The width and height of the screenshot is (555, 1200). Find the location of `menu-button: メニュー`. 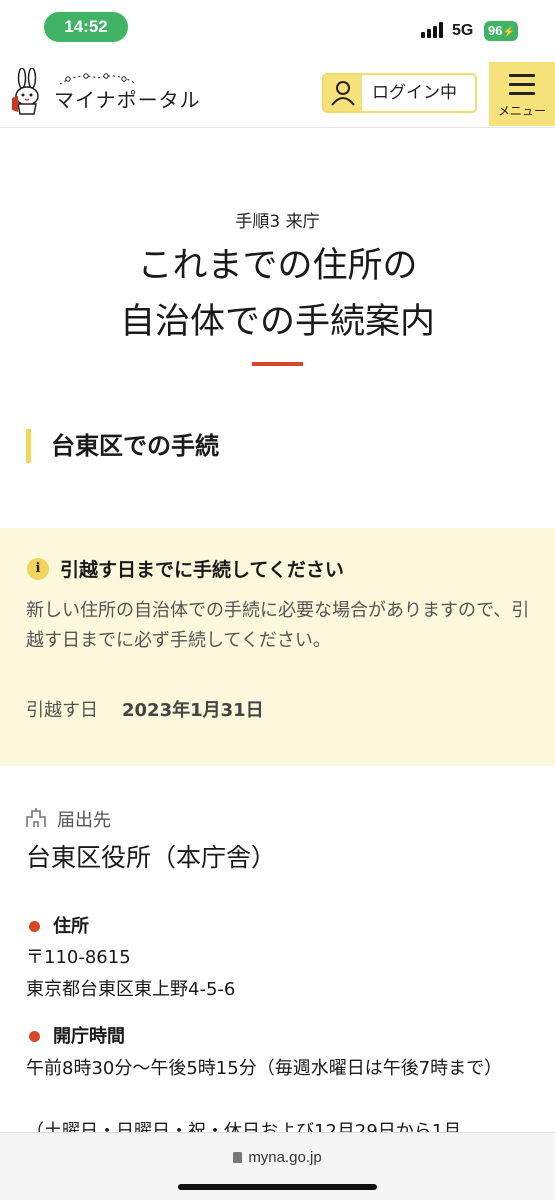

menu-button: メニュー is located at coordinates (522, 94).